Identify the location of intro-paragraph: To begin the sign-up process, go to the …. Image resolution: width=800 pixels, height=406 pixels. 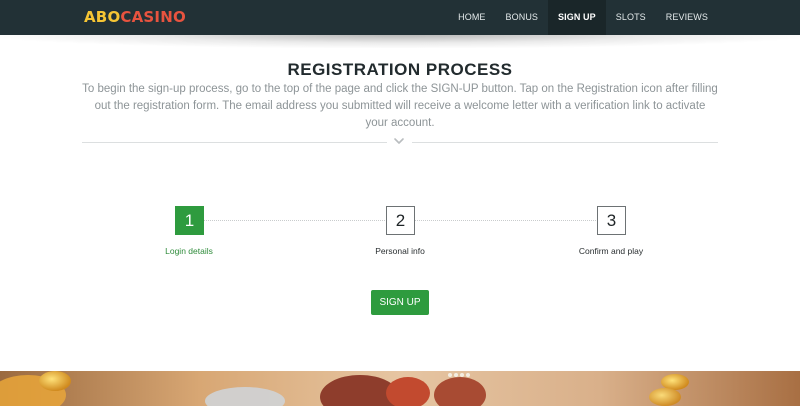
(400, 106).